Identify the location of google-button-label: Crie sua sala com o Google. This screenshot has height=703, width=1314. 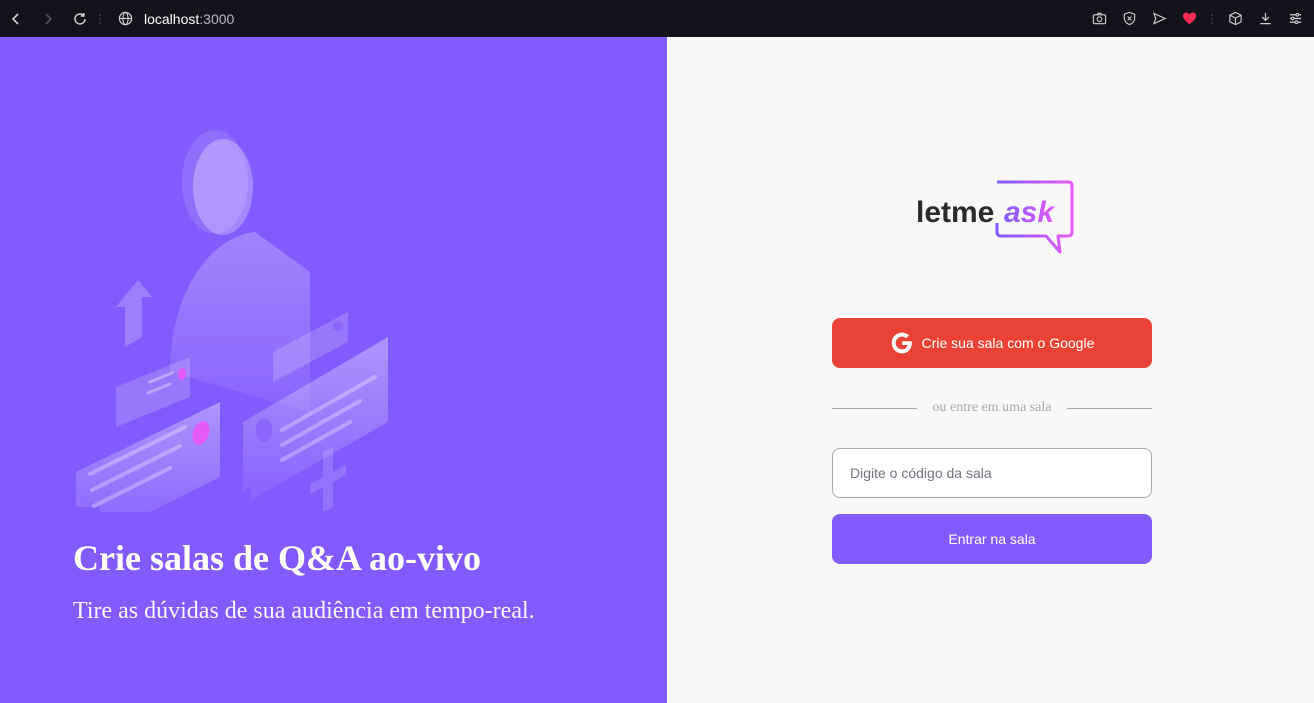
(1008, 343).